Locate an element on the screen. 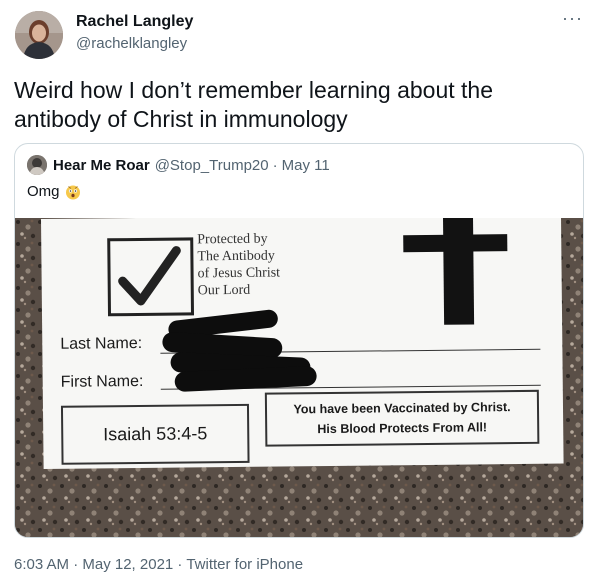  protected-line: of Jesus Christ is located at coordinates (239, 273).